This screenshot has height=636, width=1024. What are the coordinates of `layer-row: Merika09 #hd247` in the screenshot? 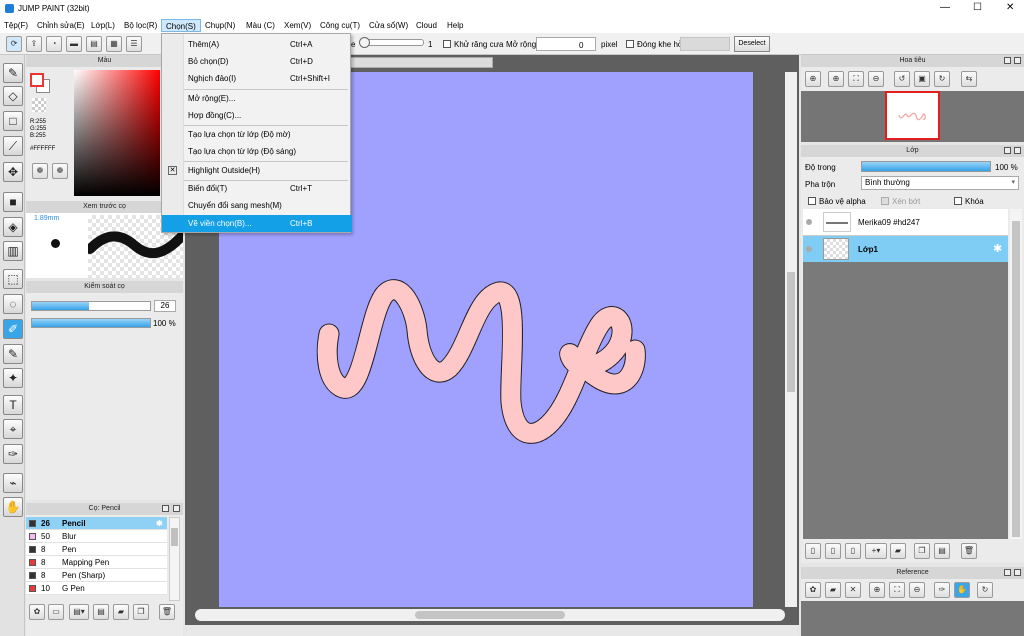 It's located at (905, 222).